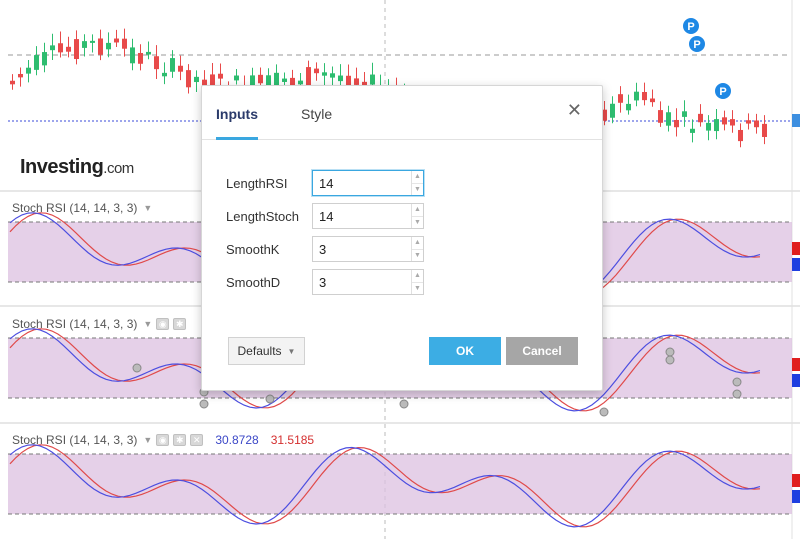 This screenshot has width=800, height=539. I want to click on event-marker-3: P, so click(723, 91).